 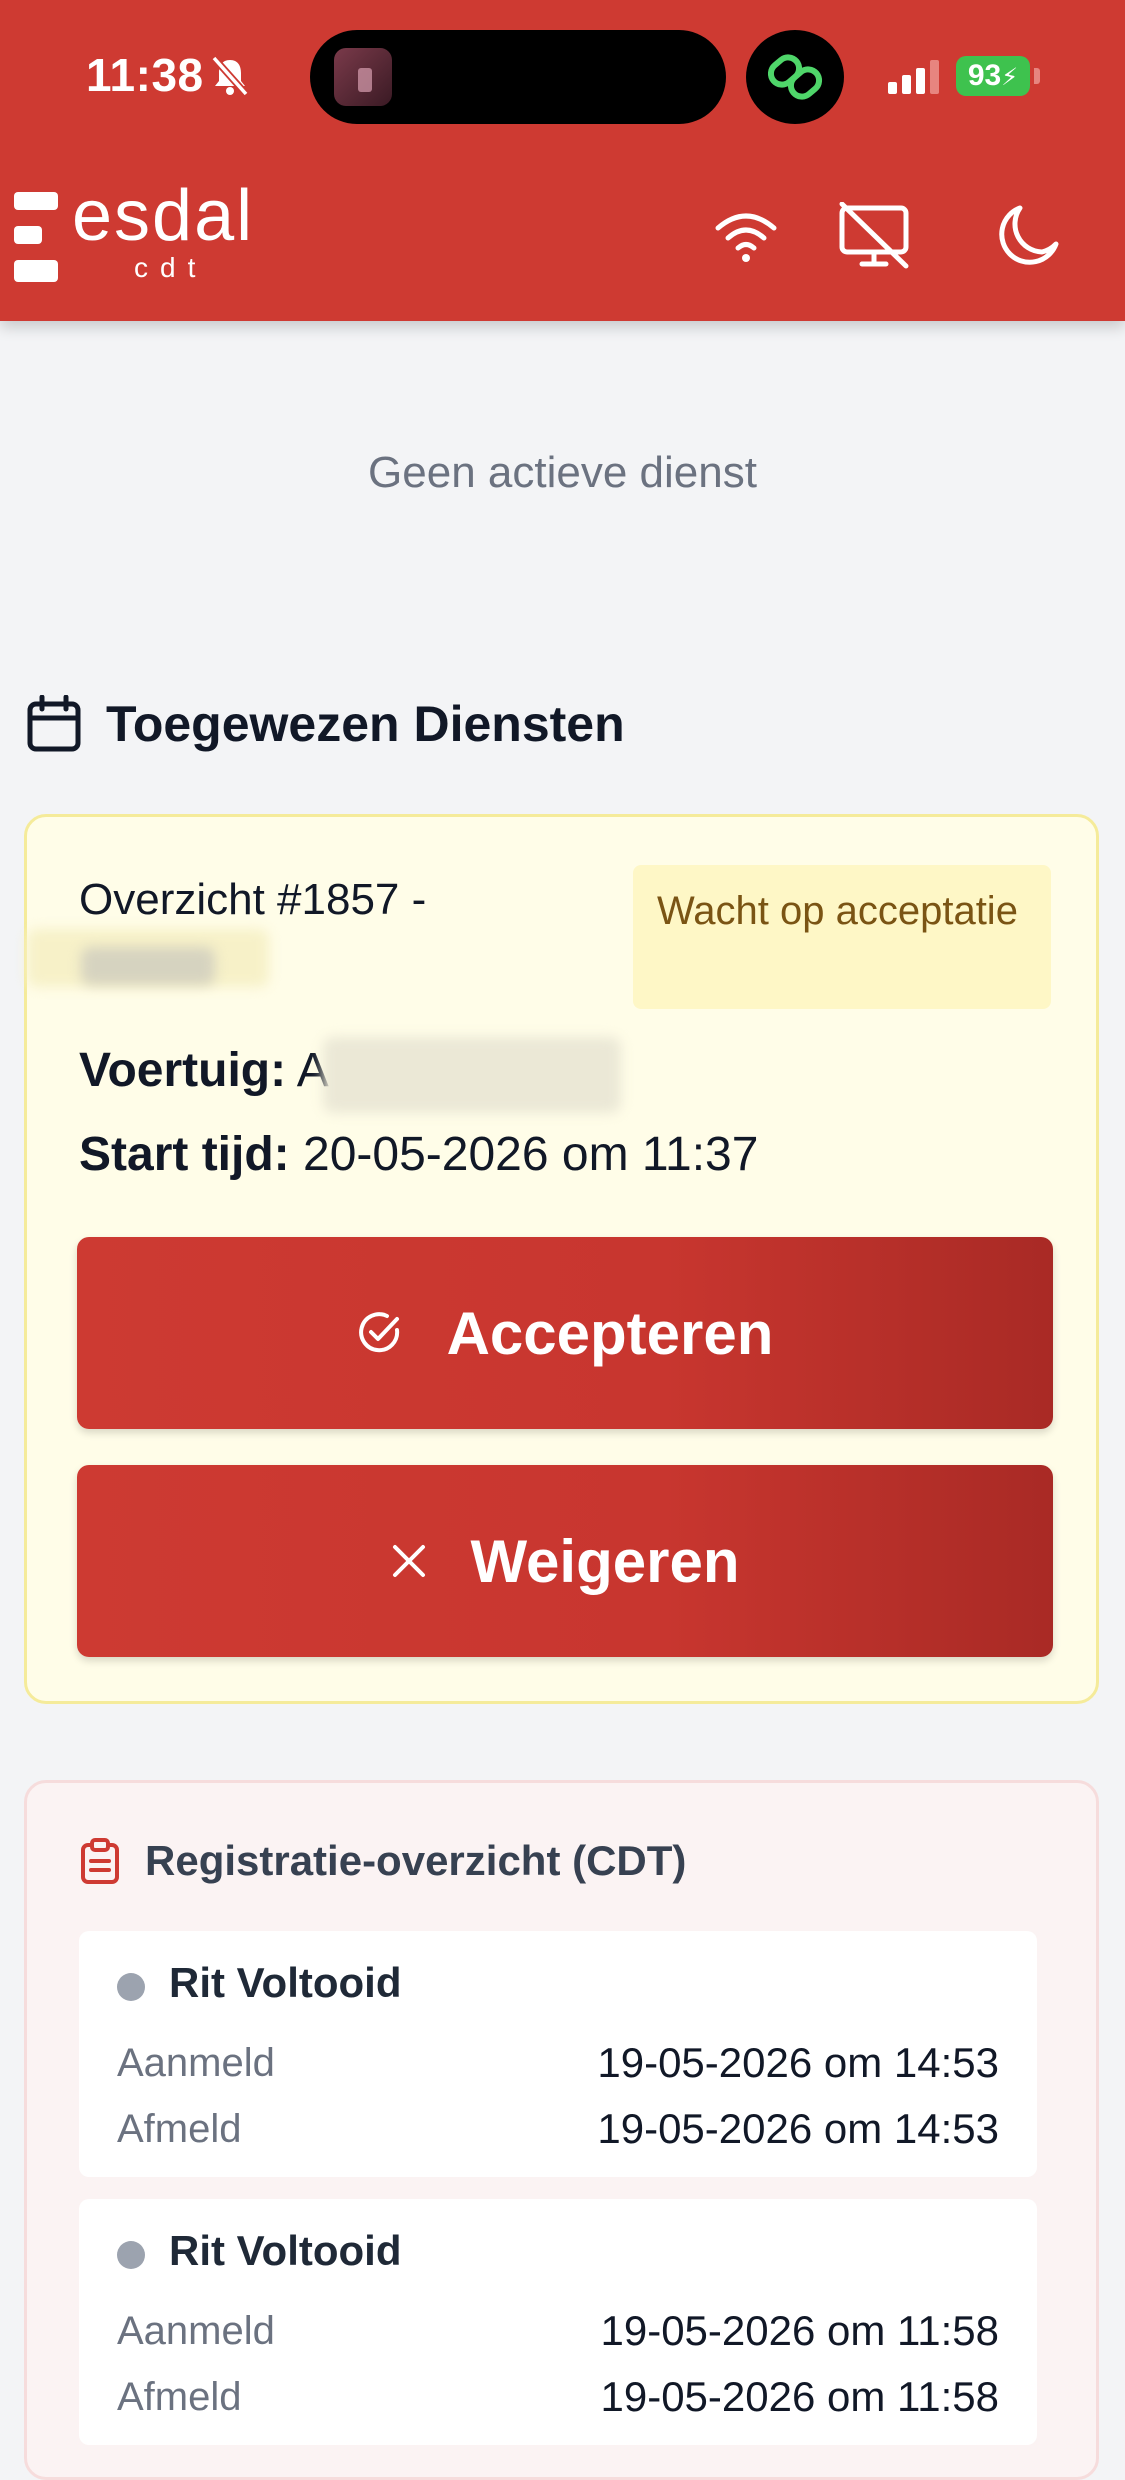 I want to click on reject-button: Weigeren, so click(x=565, y=1561).